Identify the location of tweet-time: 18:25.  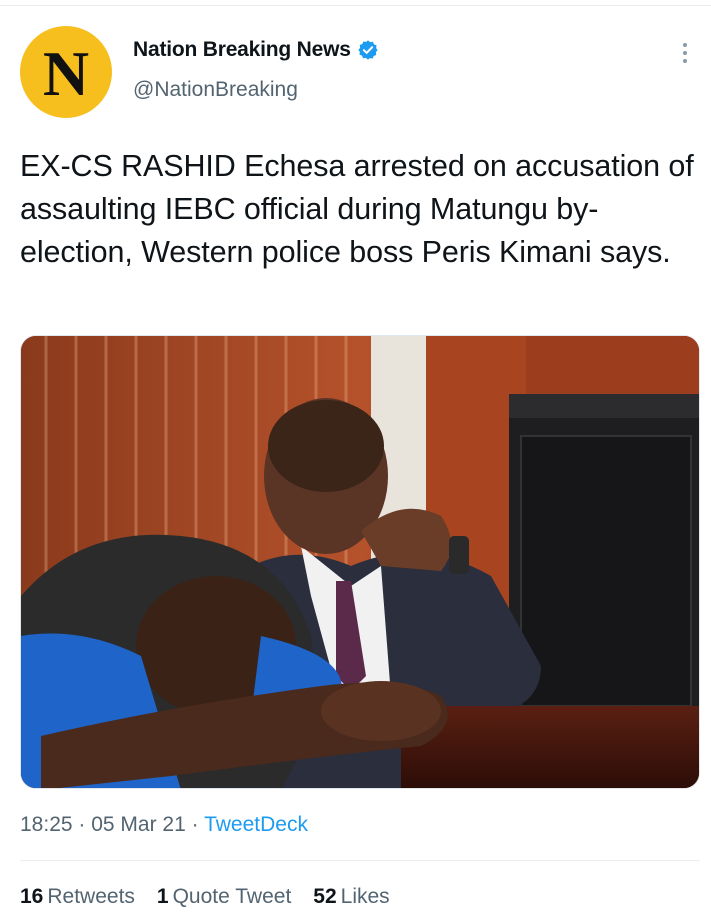
(46, 824).